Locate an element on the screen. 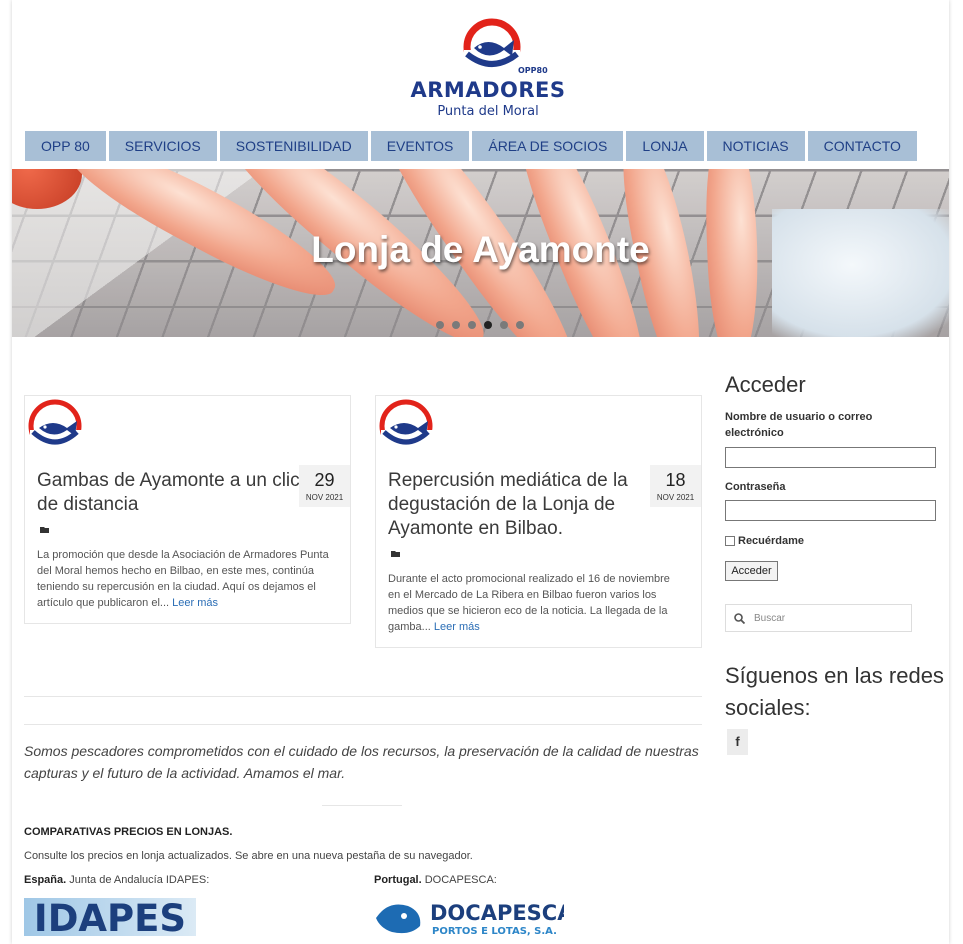  logo-sub-text: Punta del Moral is located at coordinates (488, 111).